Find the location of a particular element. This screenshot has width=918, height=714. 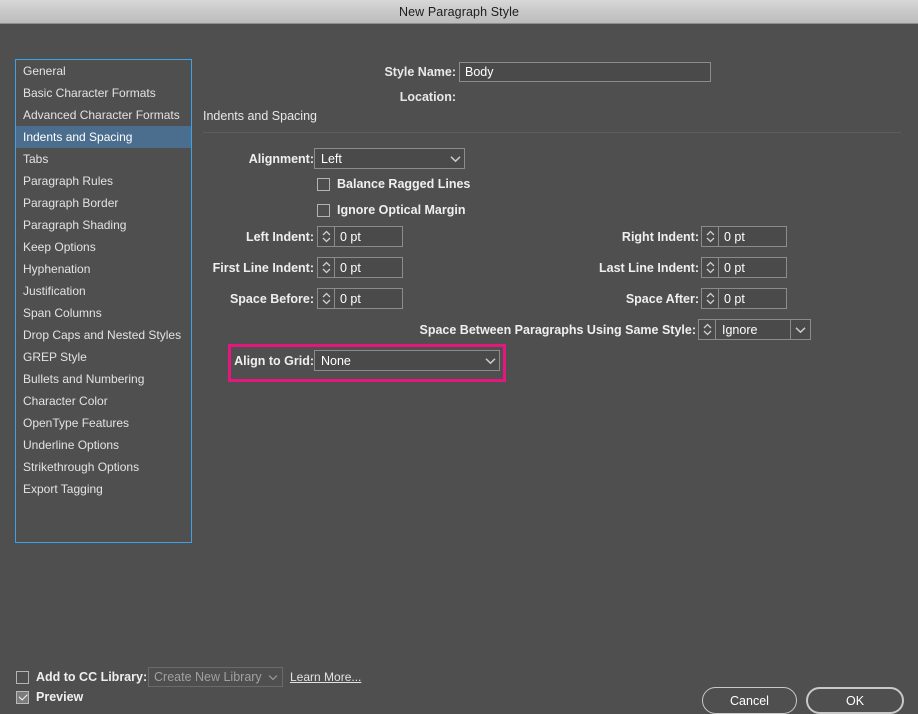

sidebar-item-label: Export Tagging is located at coordinates (63, 489).